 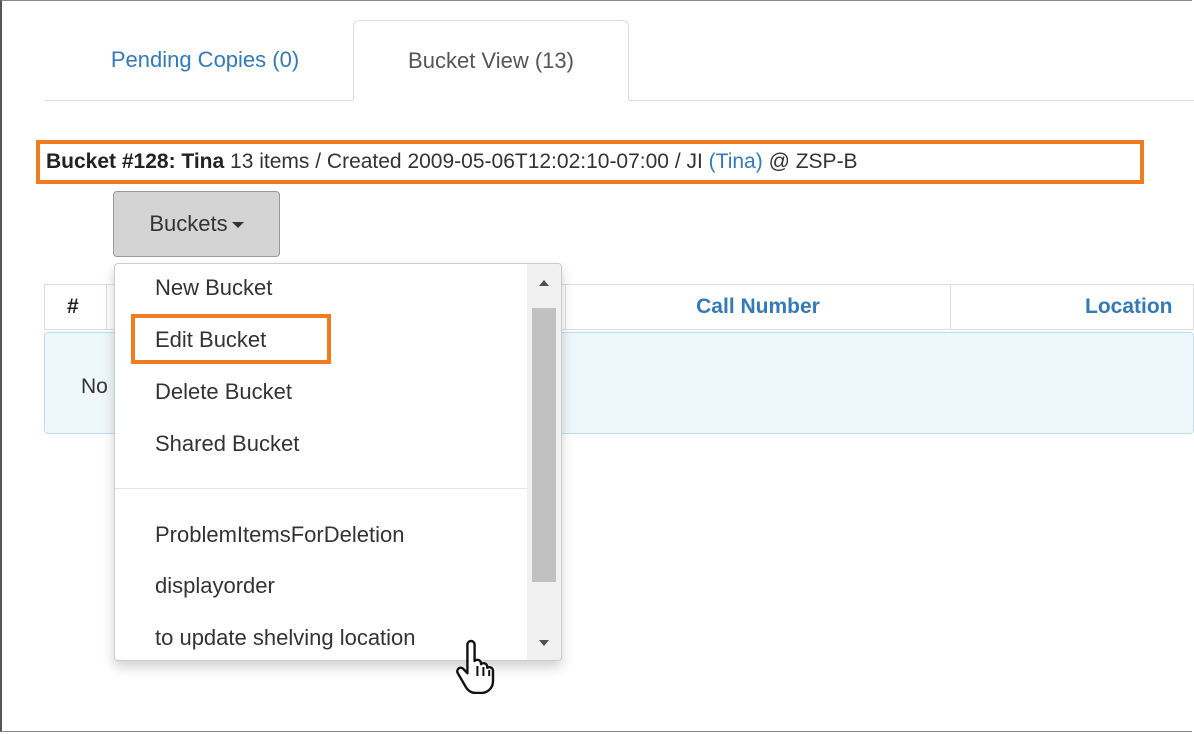 I want to click on menu-item-bucket: ProblemItemsForDeletion, so click(x=321, y=535).